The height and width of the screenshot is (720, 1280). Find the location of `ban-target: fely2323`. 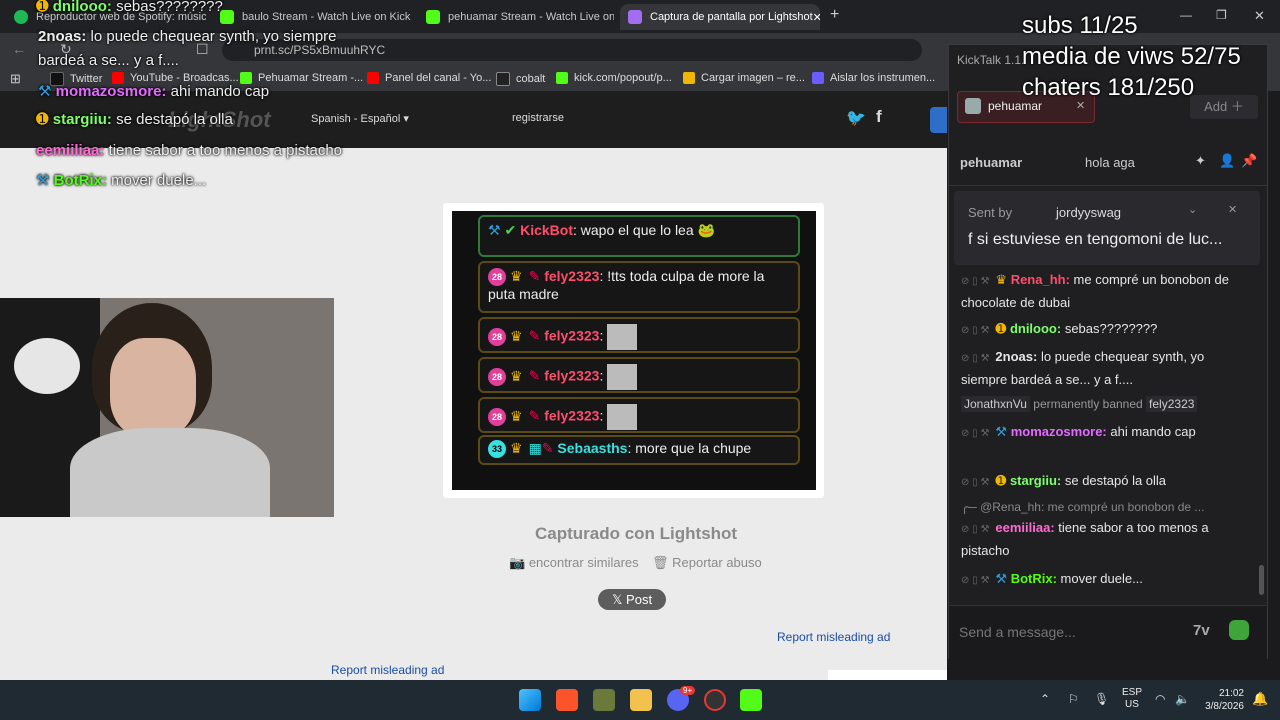

ban-target: fely2323 is located at coordinates (1172, 404).